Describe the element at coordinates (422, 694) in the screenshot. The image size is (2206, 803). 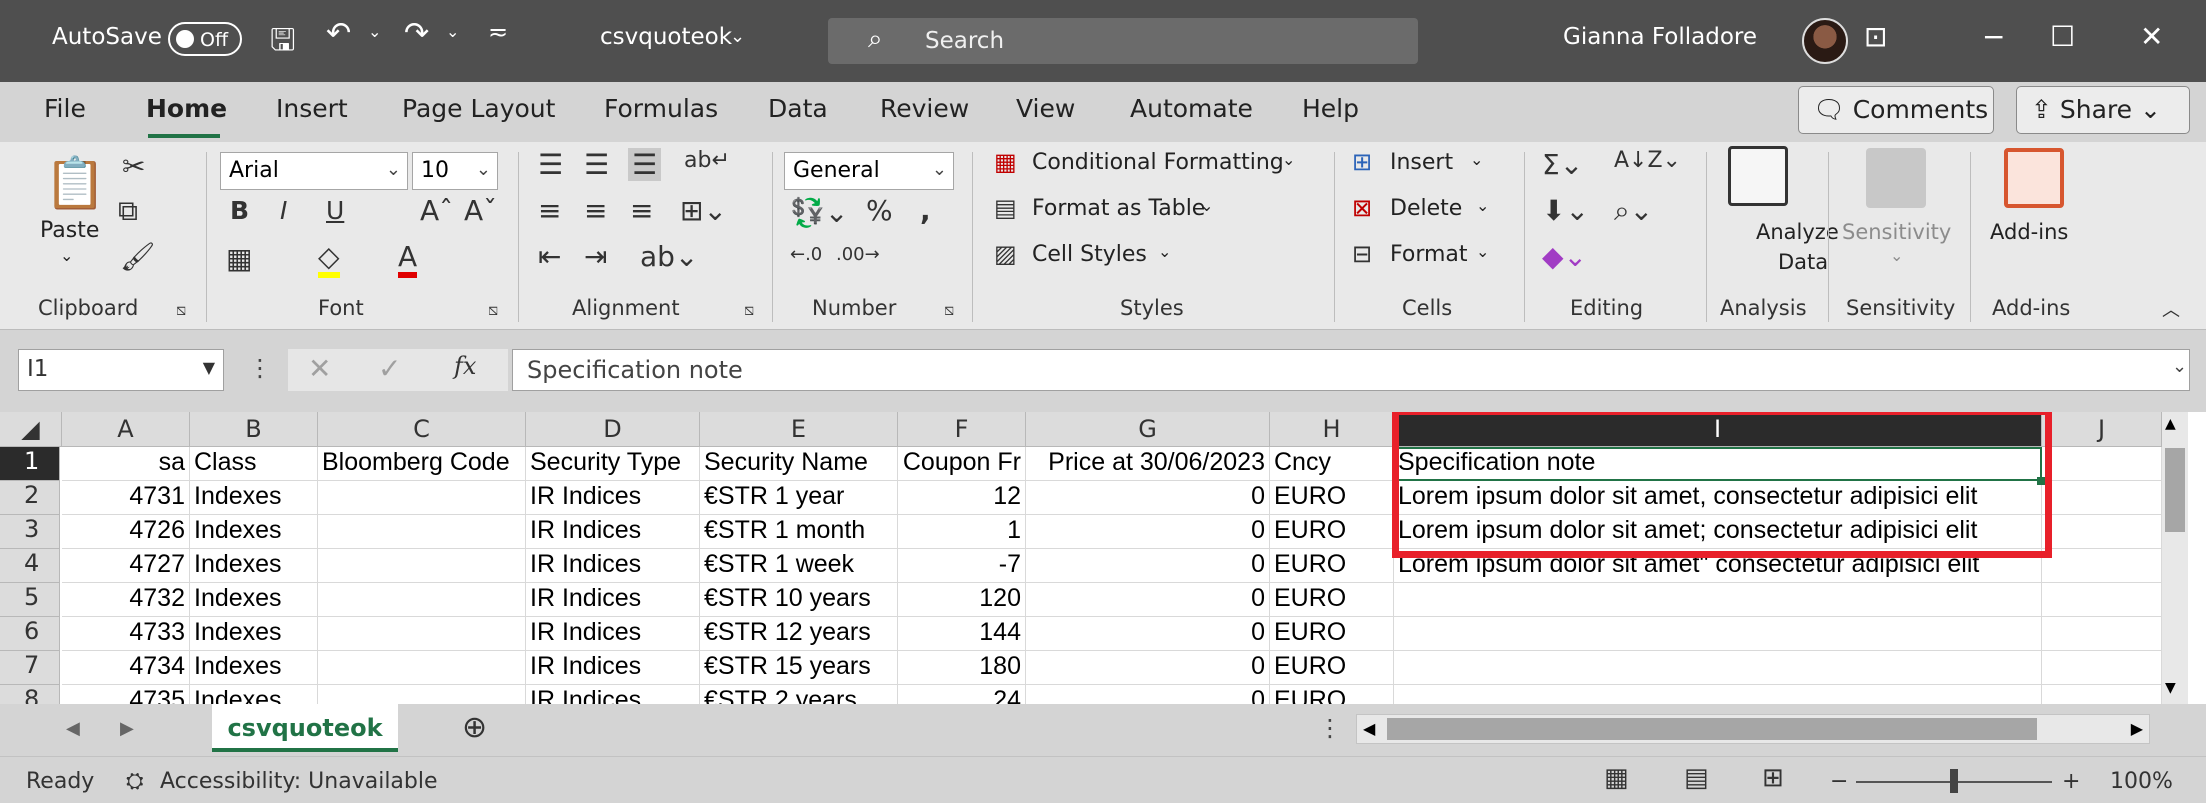
I see `cell-c8` at that location.